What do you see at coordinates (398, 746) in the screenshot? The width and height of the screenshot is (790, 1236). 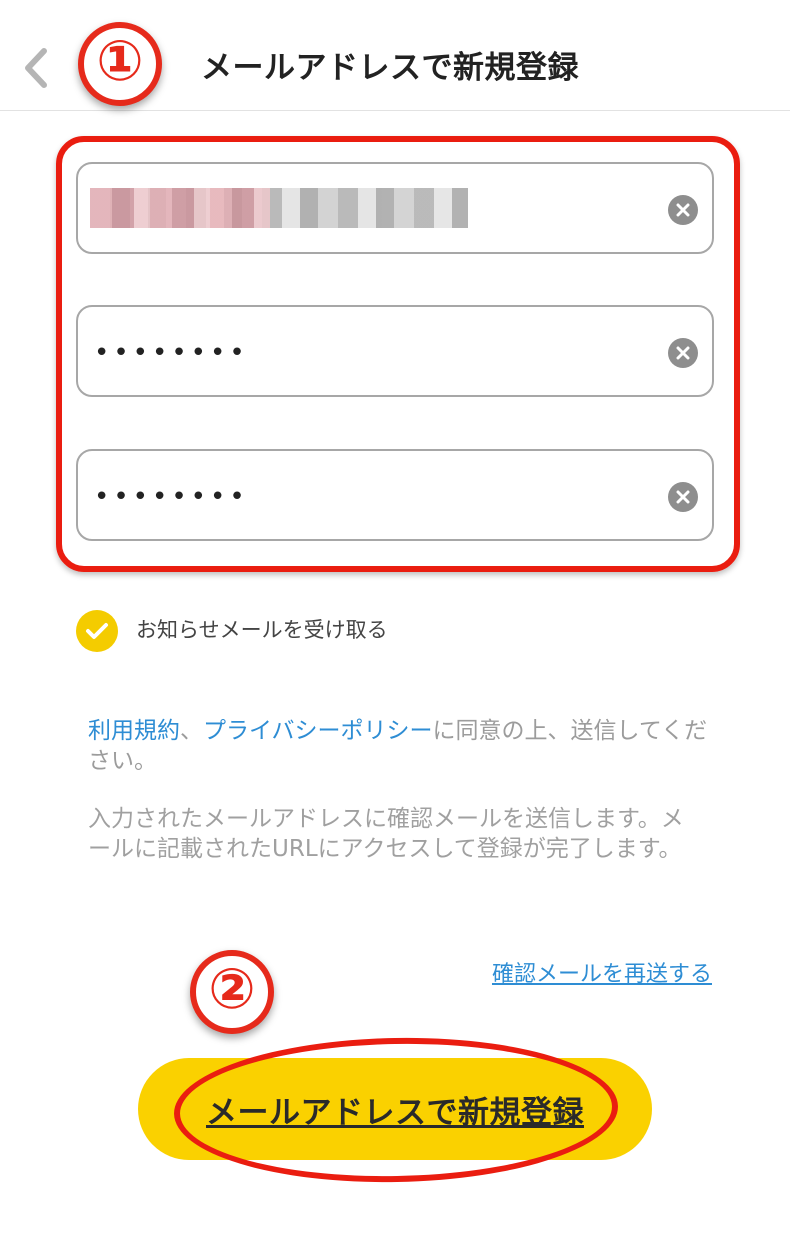 I see `terms-text: 利用規約、プライバシーポリシーに同意の上、送信してください。` at bounding box center [398, 746].